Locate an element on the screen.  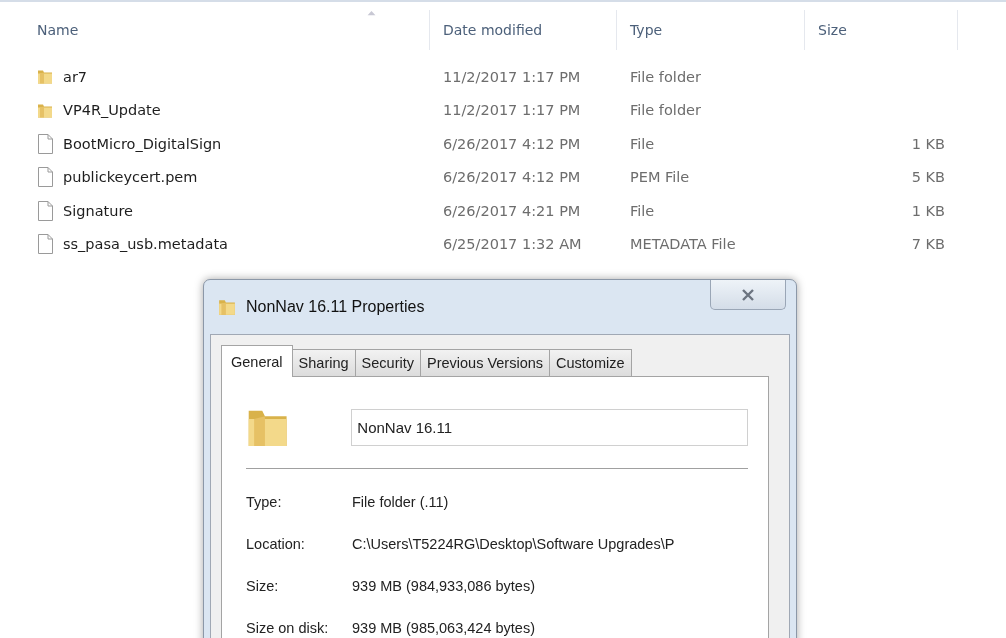
tab: Security is located at coordinates (387, 362).